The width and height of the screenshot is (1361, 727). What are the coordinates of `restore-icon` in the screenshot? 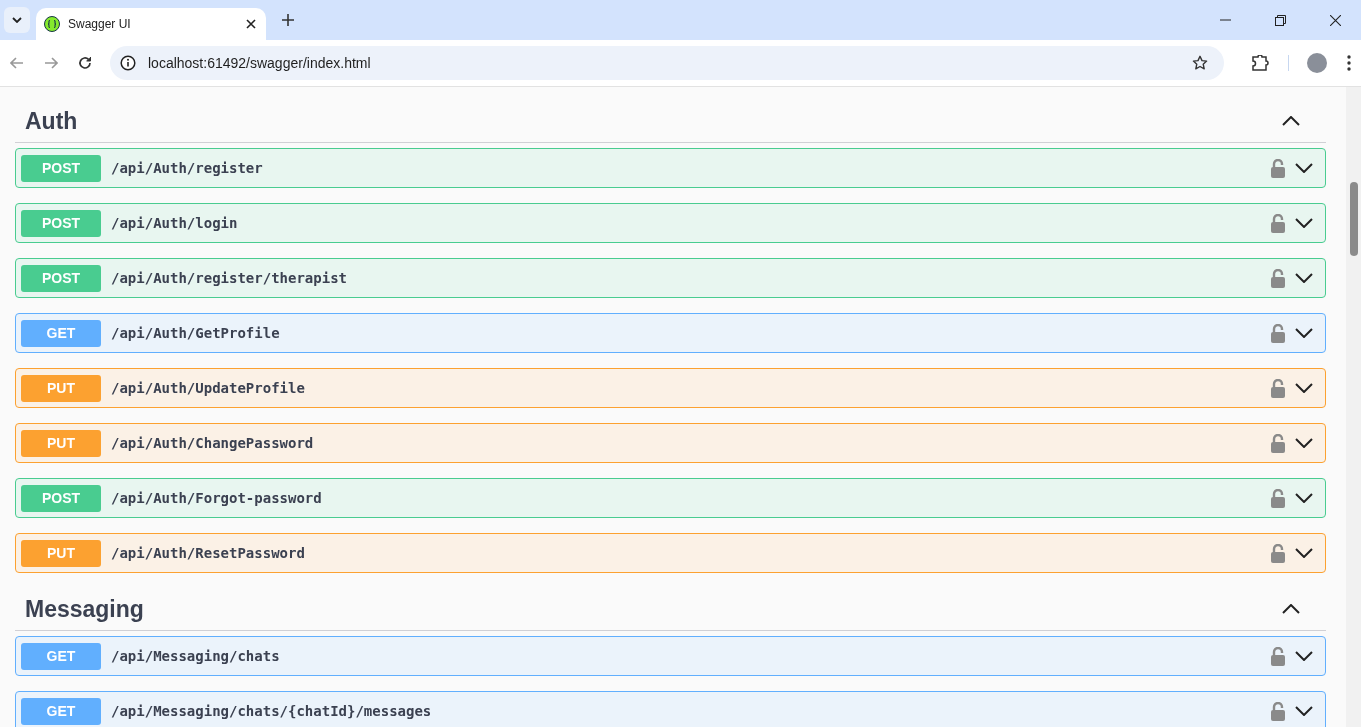 It's located at (1280, 20).